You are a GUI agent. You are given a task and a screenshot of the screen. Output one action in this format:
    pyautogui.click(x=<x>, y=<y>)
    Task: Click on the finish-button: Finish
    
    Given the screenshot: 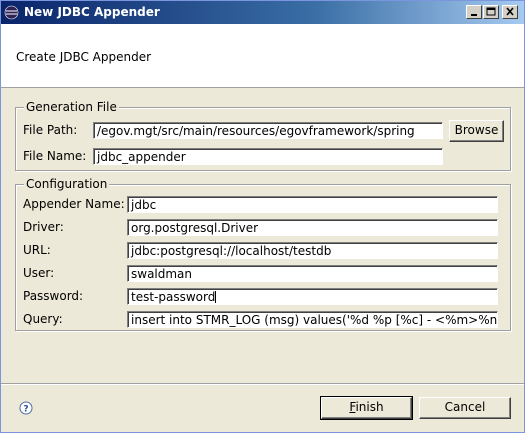 What is the action you would take?
    pyautogui.click(x=366, y=408)
    